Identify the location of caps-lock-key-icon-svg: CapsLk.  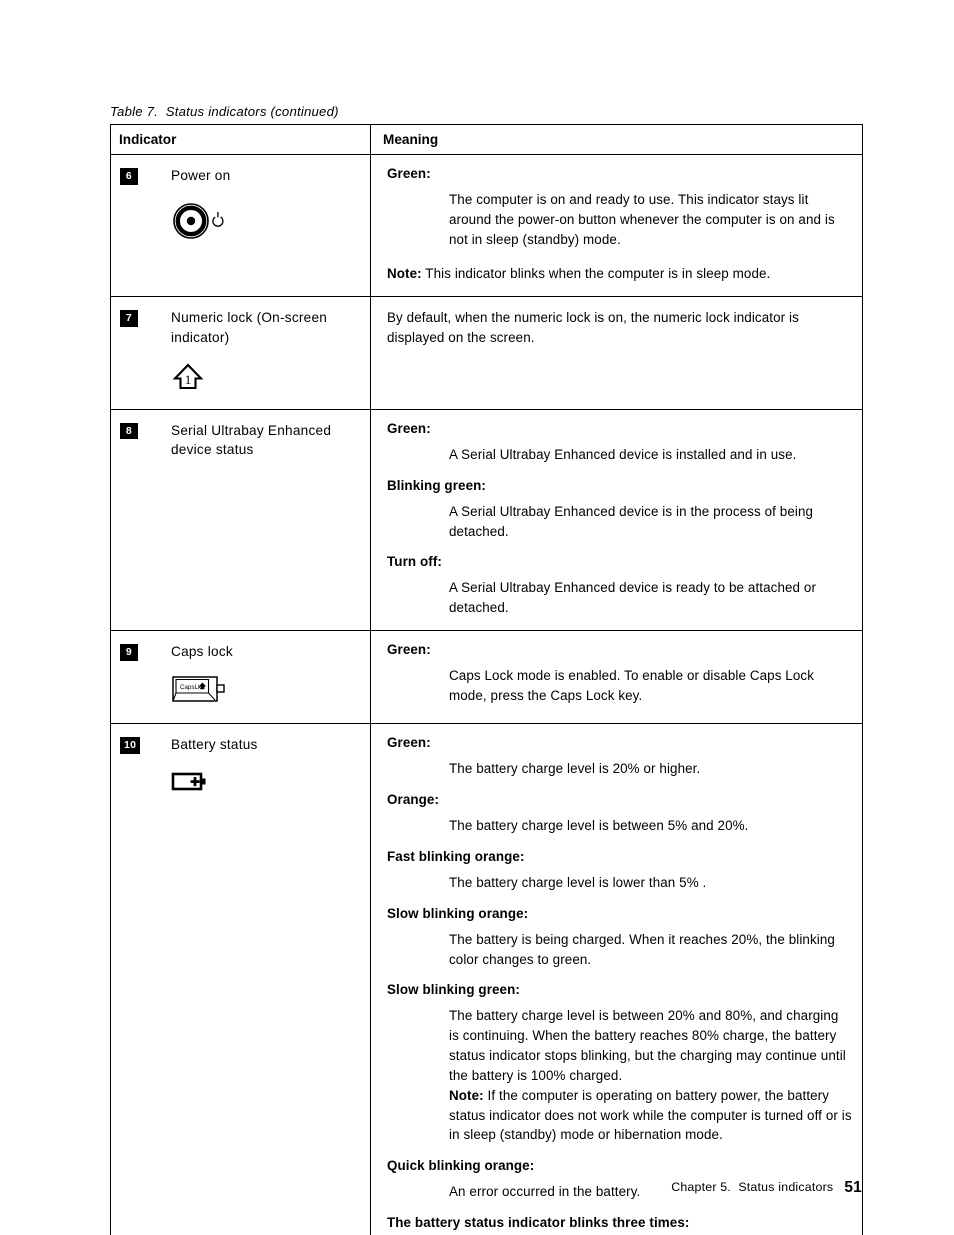
(198, 689).